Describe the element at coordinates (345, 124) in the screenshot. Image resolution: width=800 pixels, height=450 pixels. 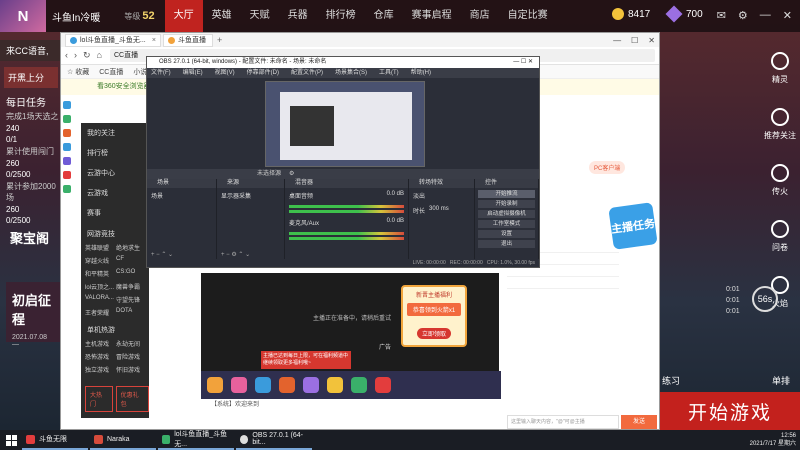
I see `obs-preview` at that location.